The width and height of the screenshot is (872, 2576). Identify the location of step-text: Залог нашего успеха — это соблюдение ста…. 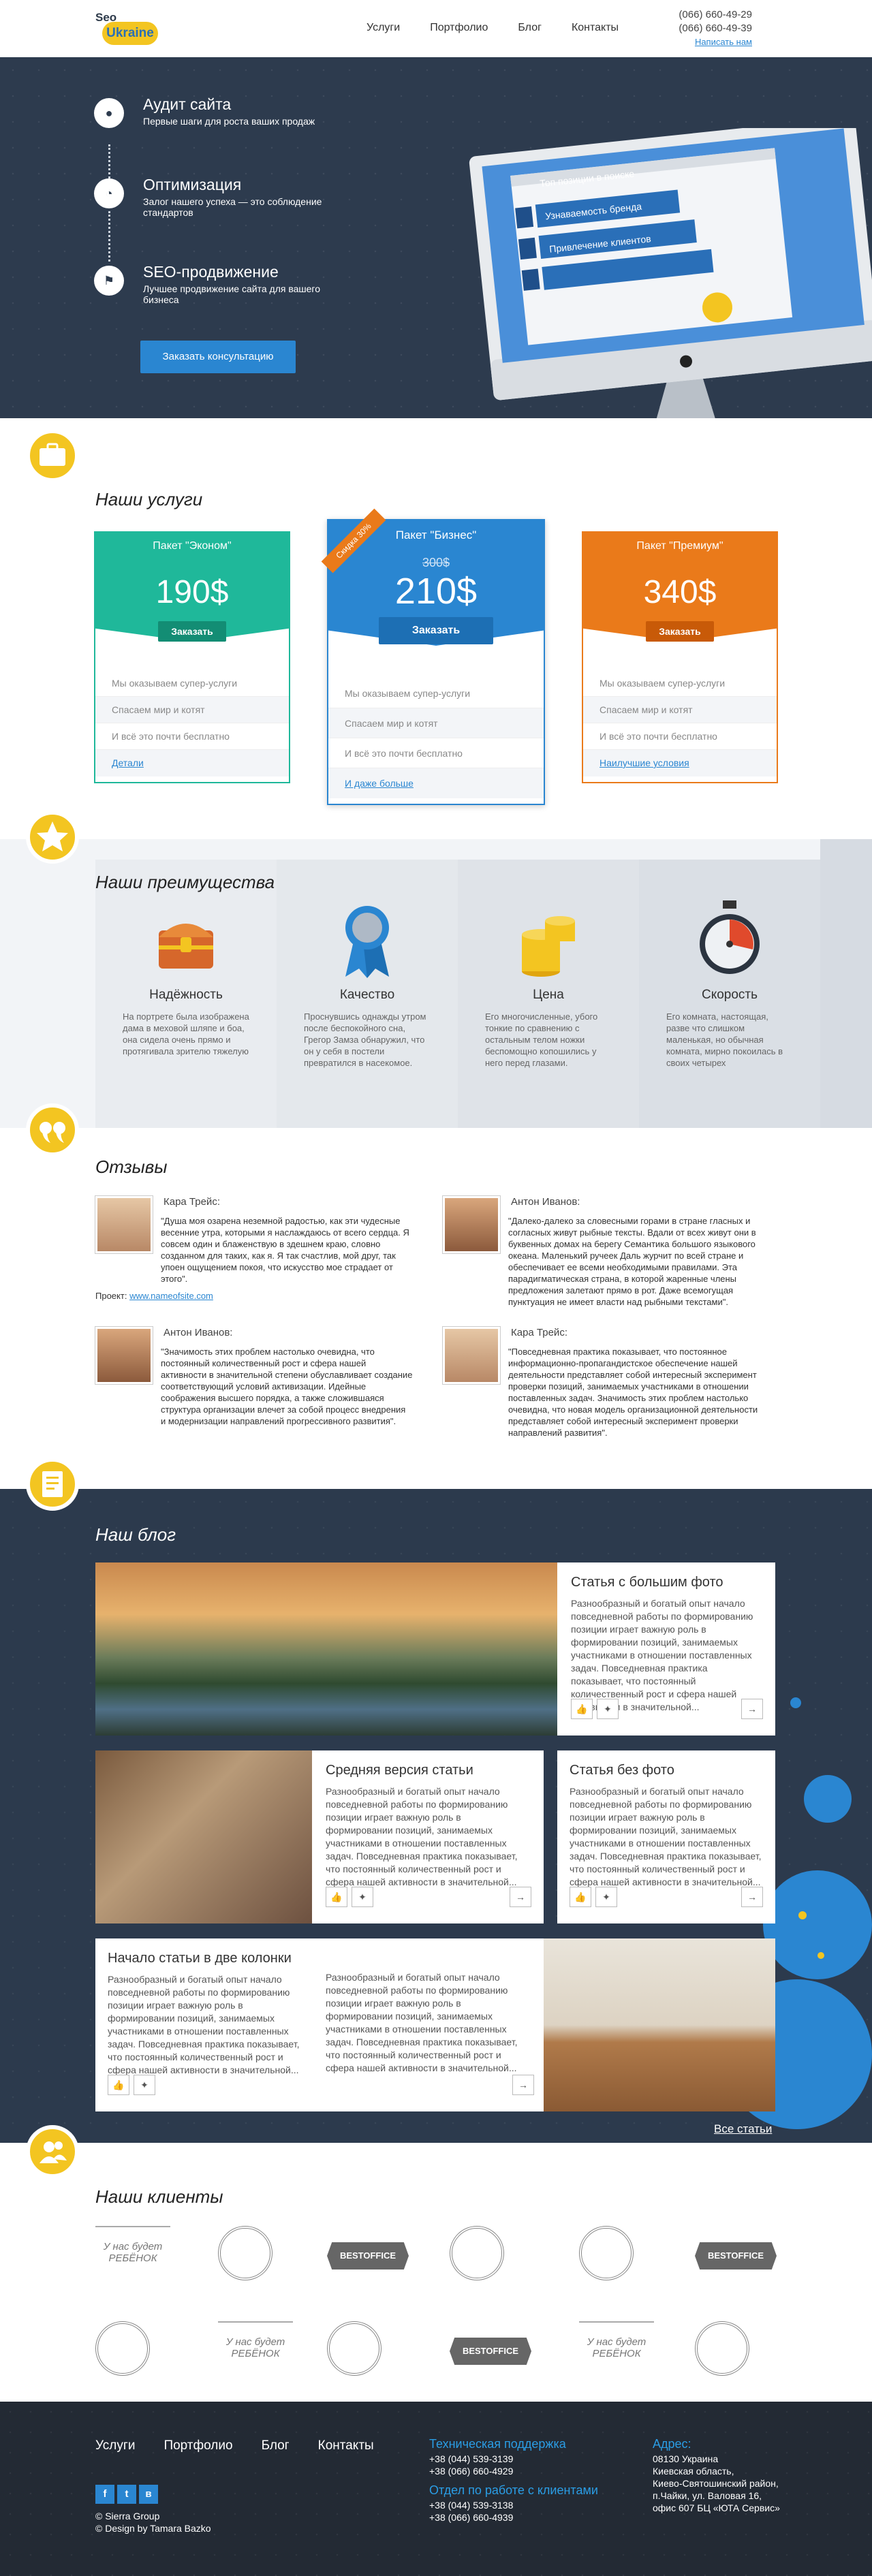
(233, 207).